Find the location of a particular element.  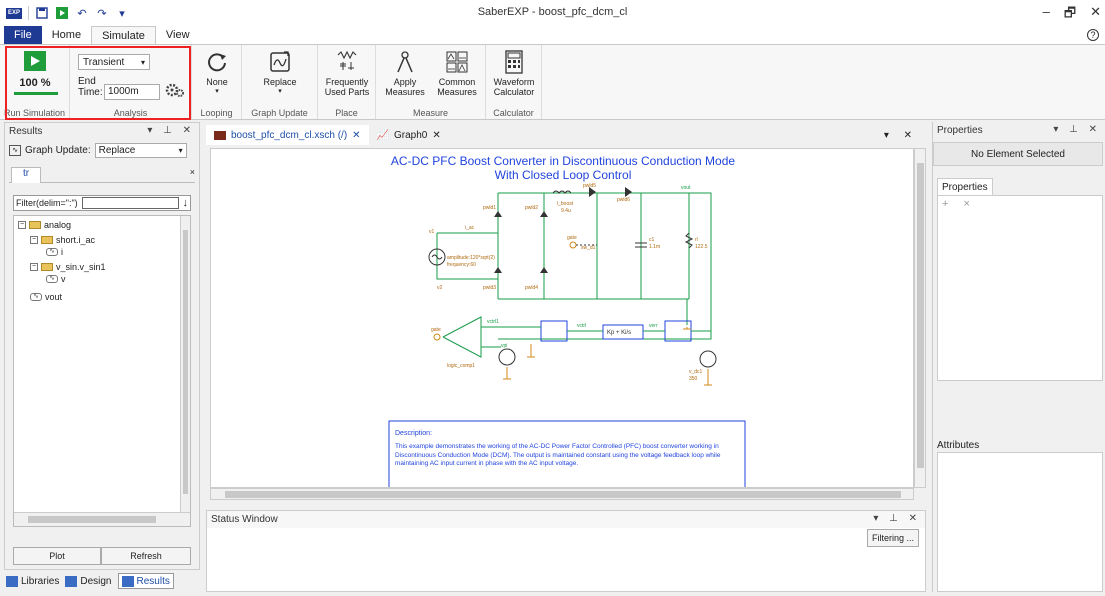

tree-item-v: ∿ v is located at coordinates (56, 279).